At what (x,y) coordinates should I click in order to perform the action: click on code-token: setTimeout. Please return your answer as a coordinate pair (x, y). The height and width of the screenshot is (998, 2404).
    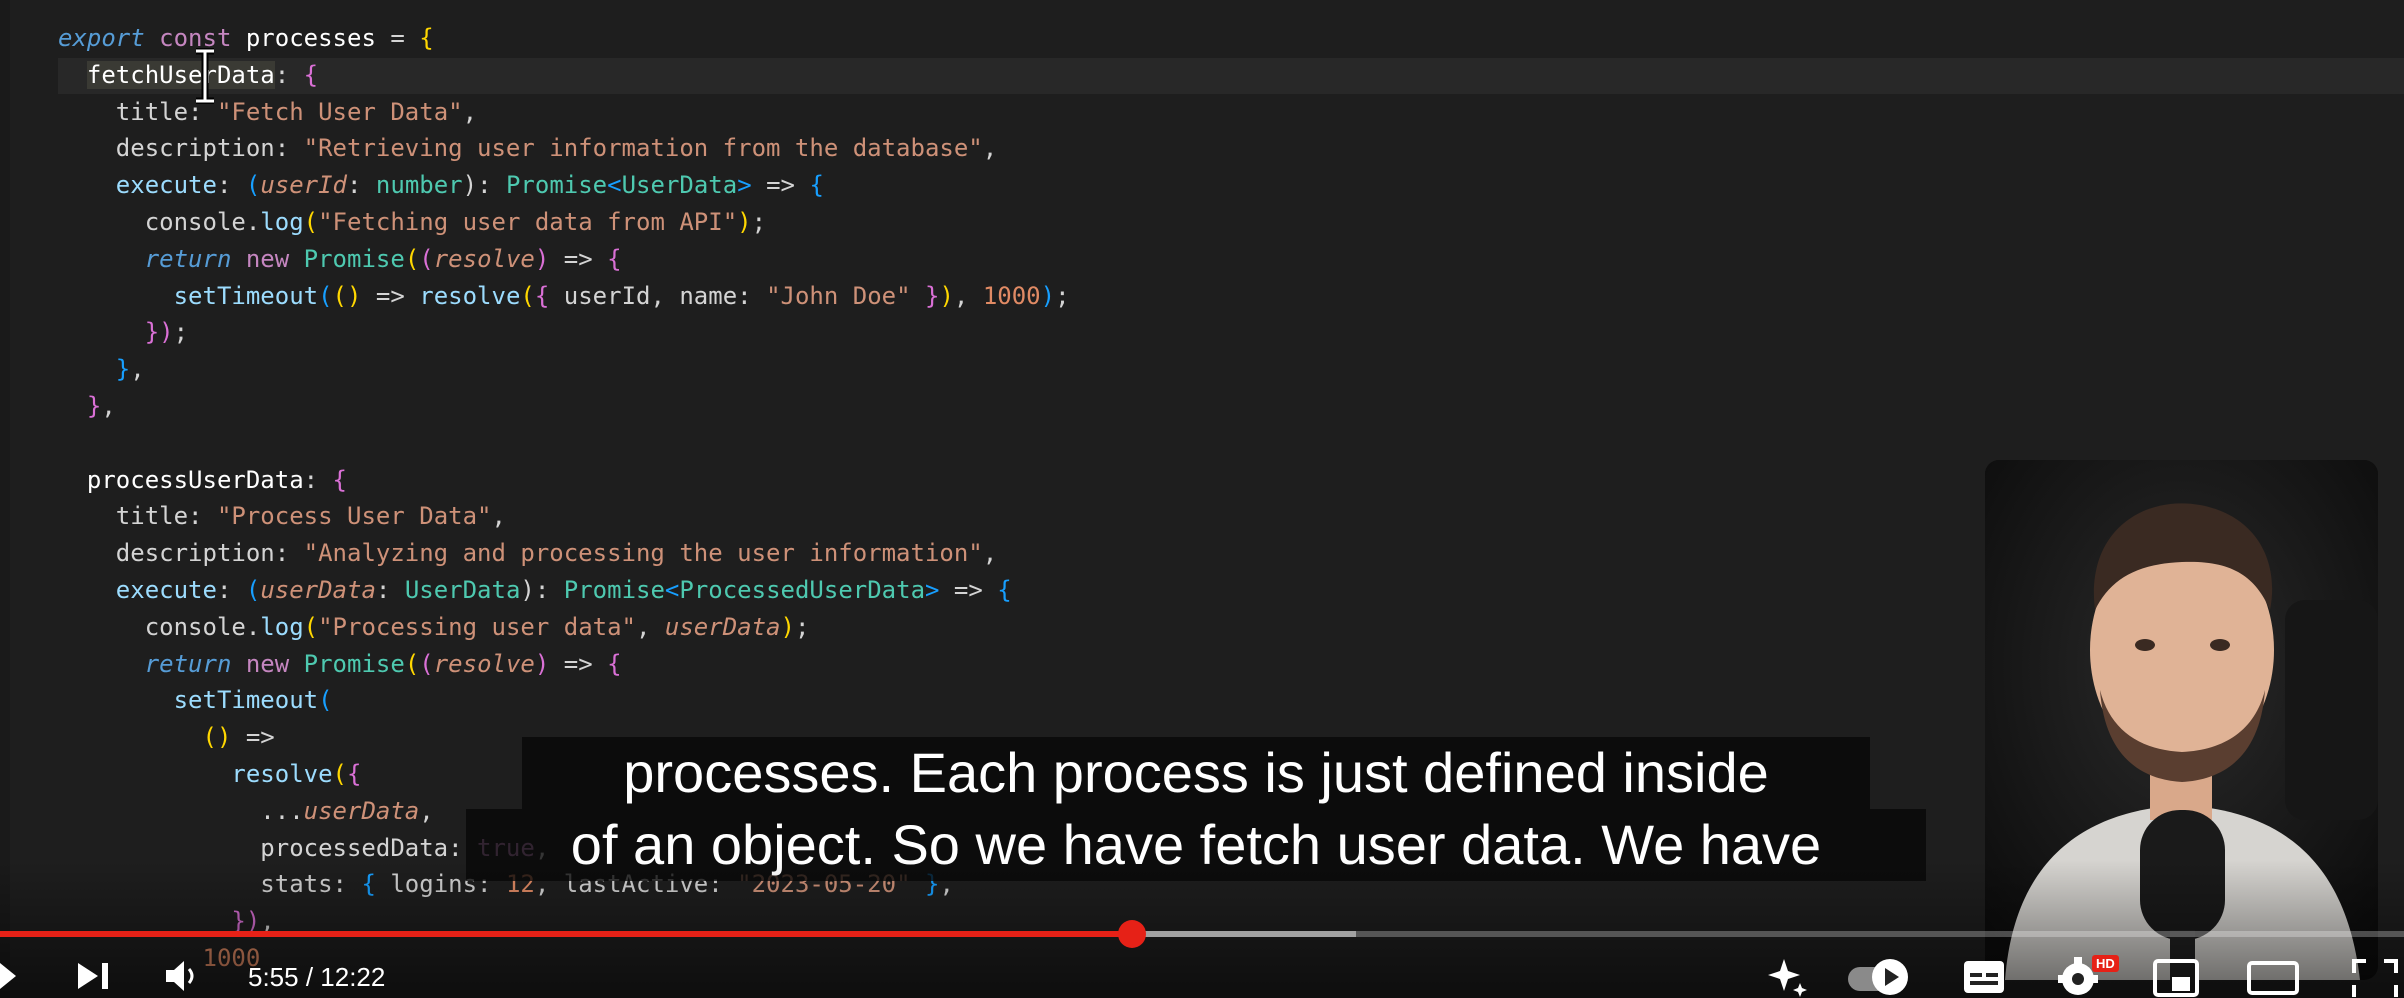
    Looking at the image, I should click on (246, 700).